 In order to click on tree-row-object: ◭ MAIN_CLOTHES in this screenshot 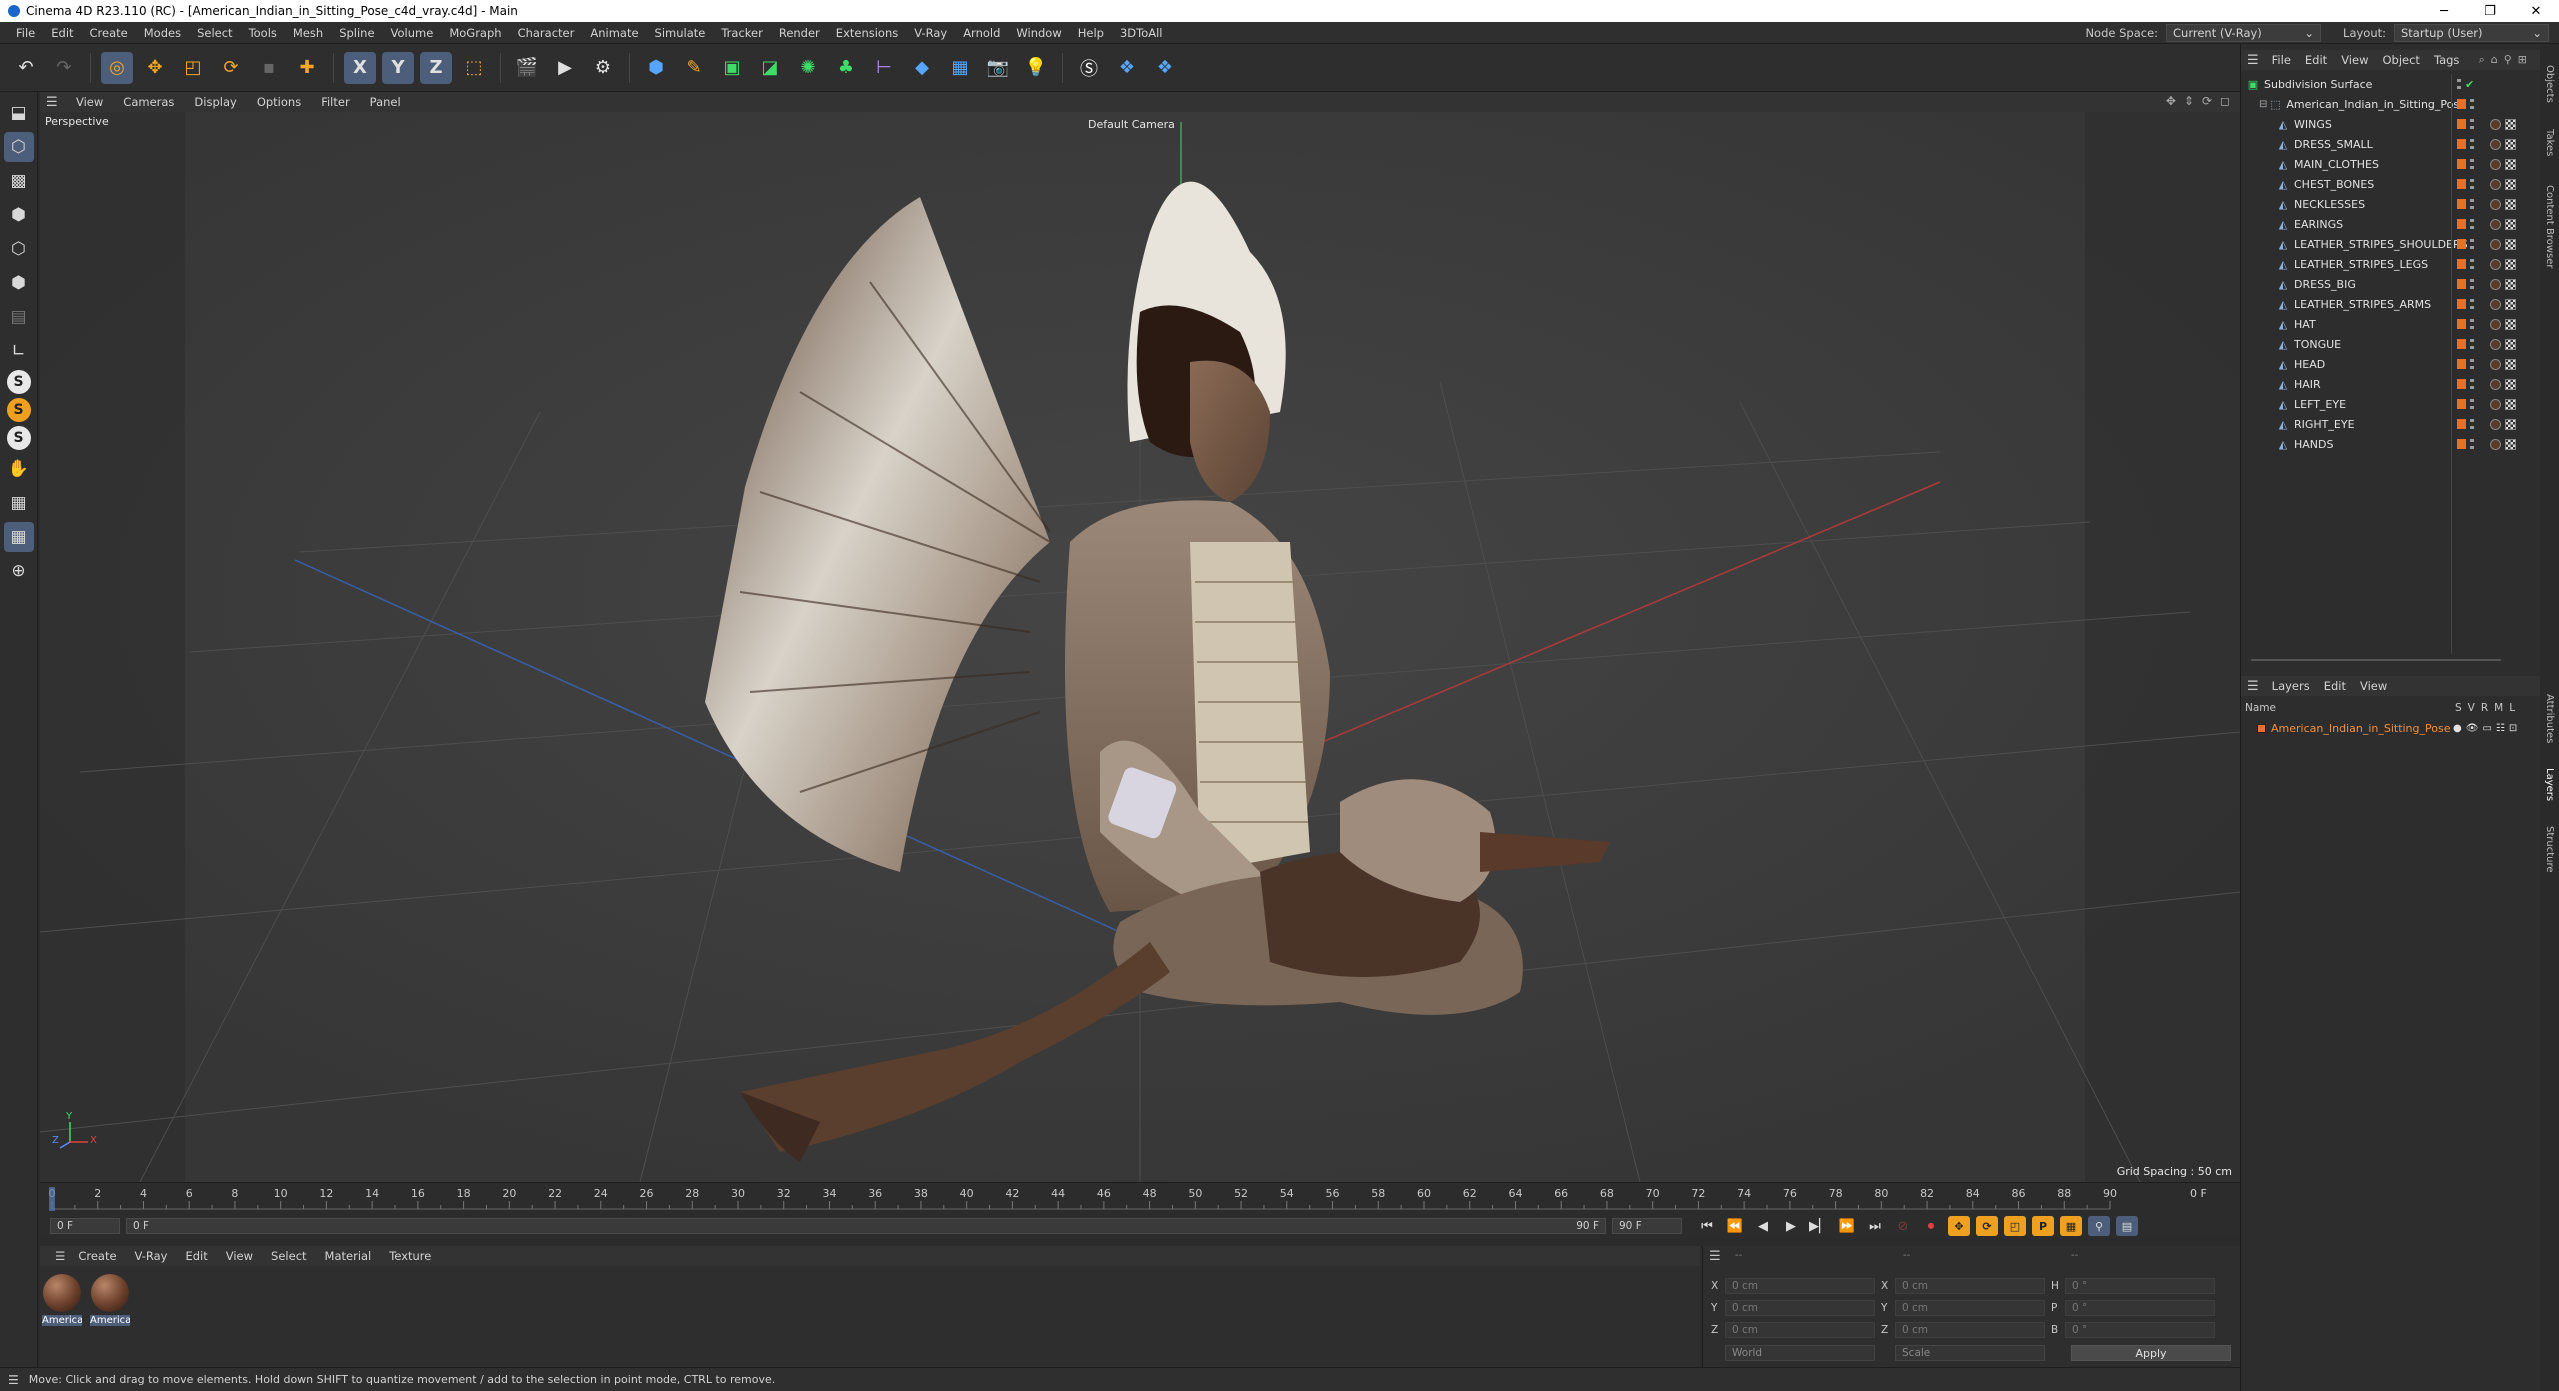, I will do `click(2391, 164)`.